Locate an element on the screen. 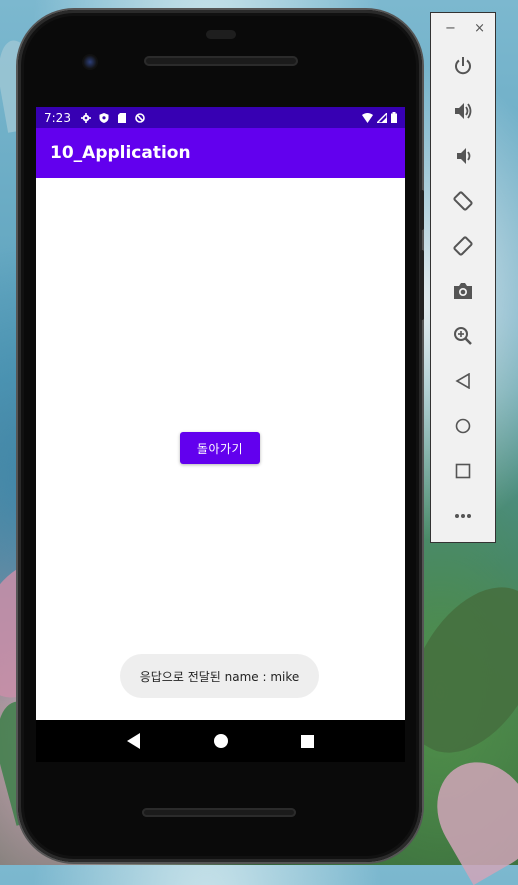 The width and height of the screenshot is (518, 885). battery-icon is located at coordinates (394, 117).